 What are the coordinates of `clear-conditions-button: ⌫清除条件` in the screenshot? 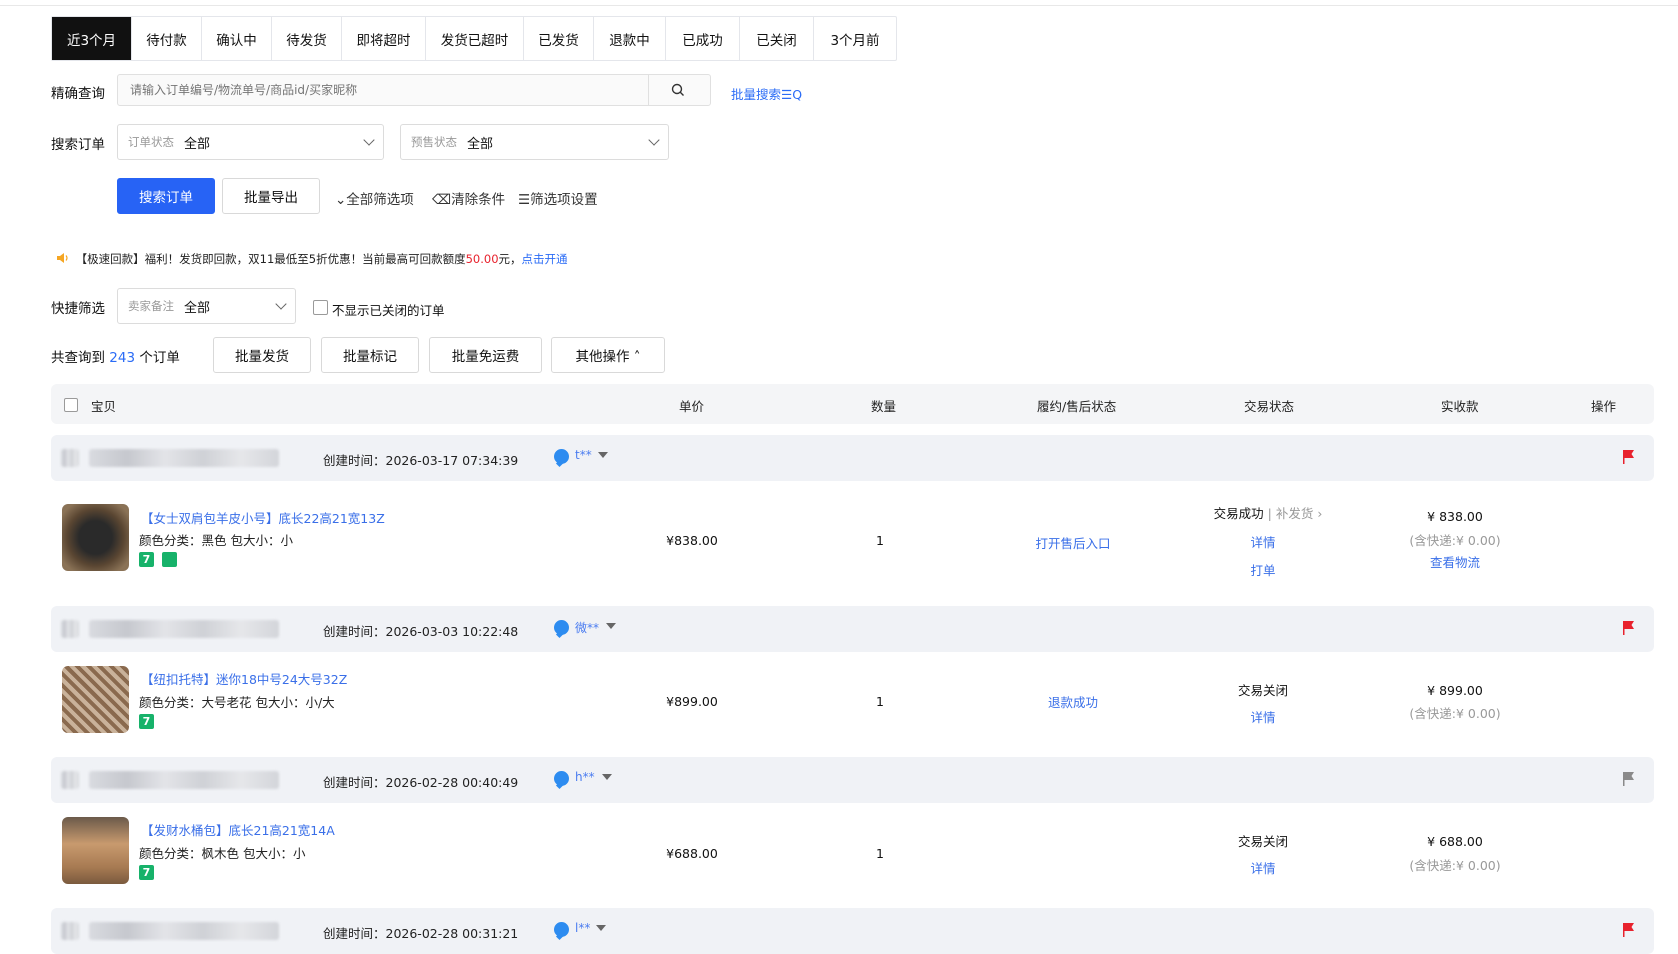 It's located at (468, 198).